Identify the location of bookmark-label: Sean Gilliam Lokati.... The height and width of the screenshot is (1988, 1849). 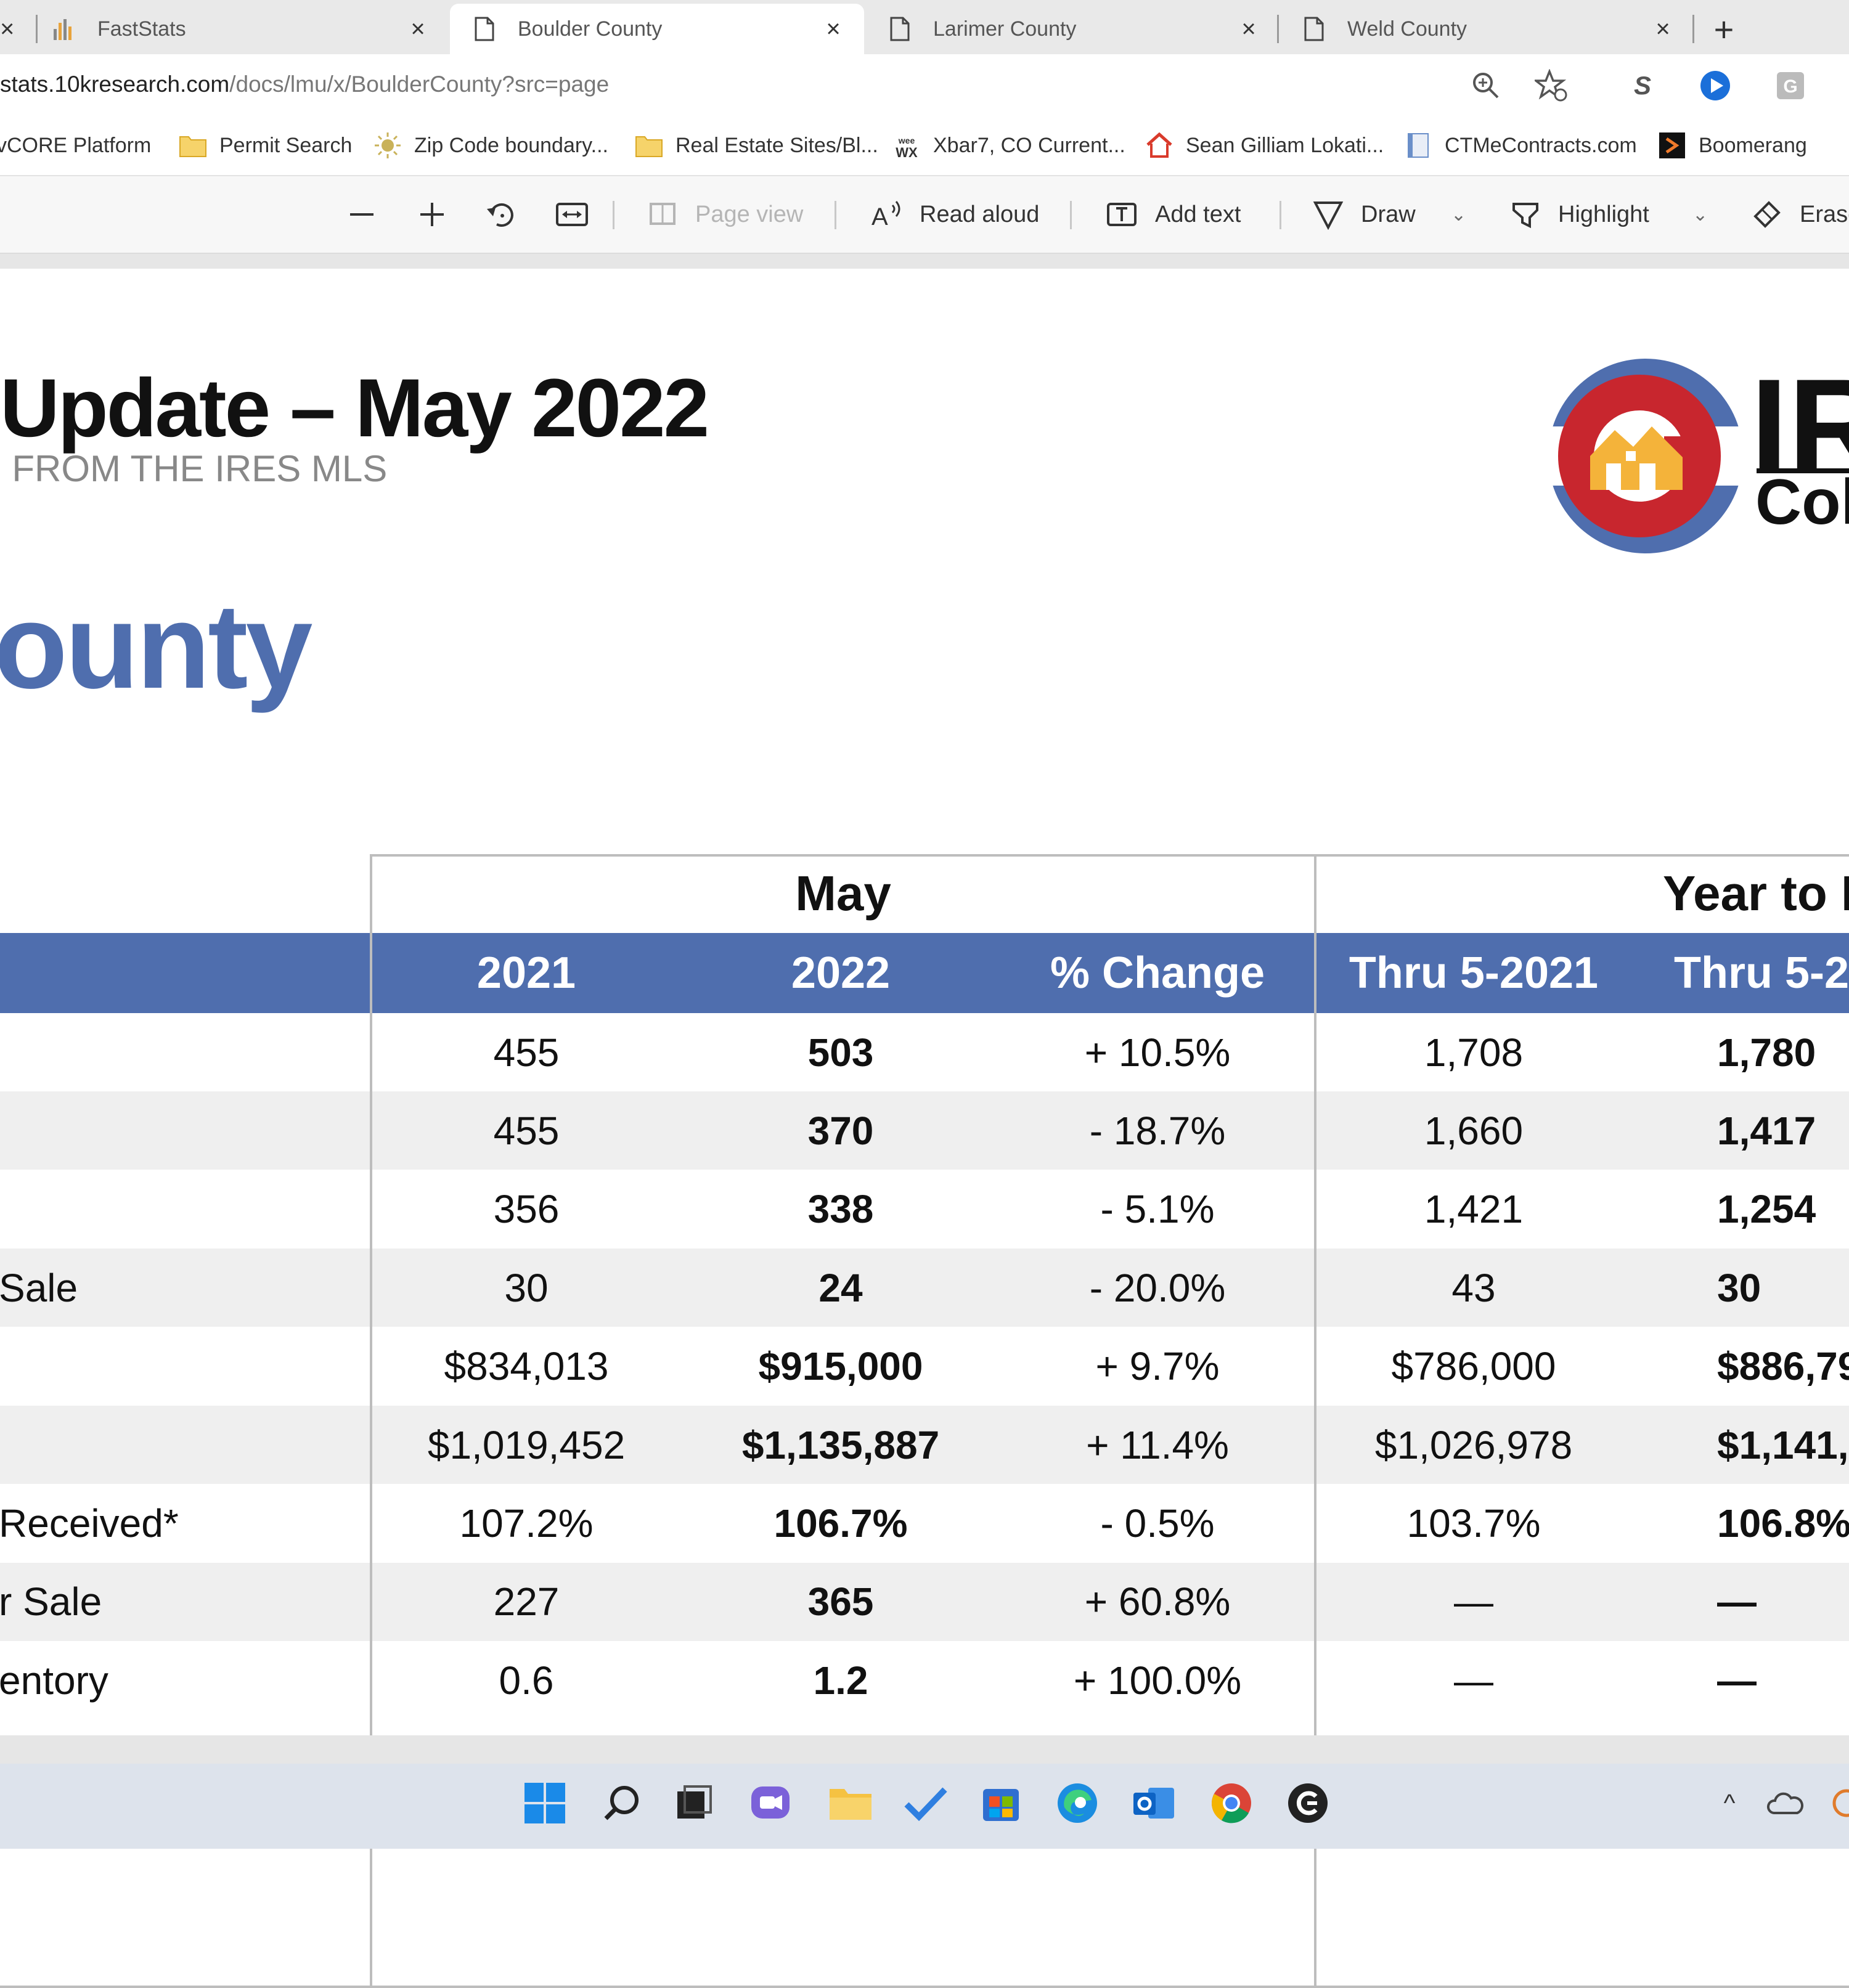
(1285, 145).